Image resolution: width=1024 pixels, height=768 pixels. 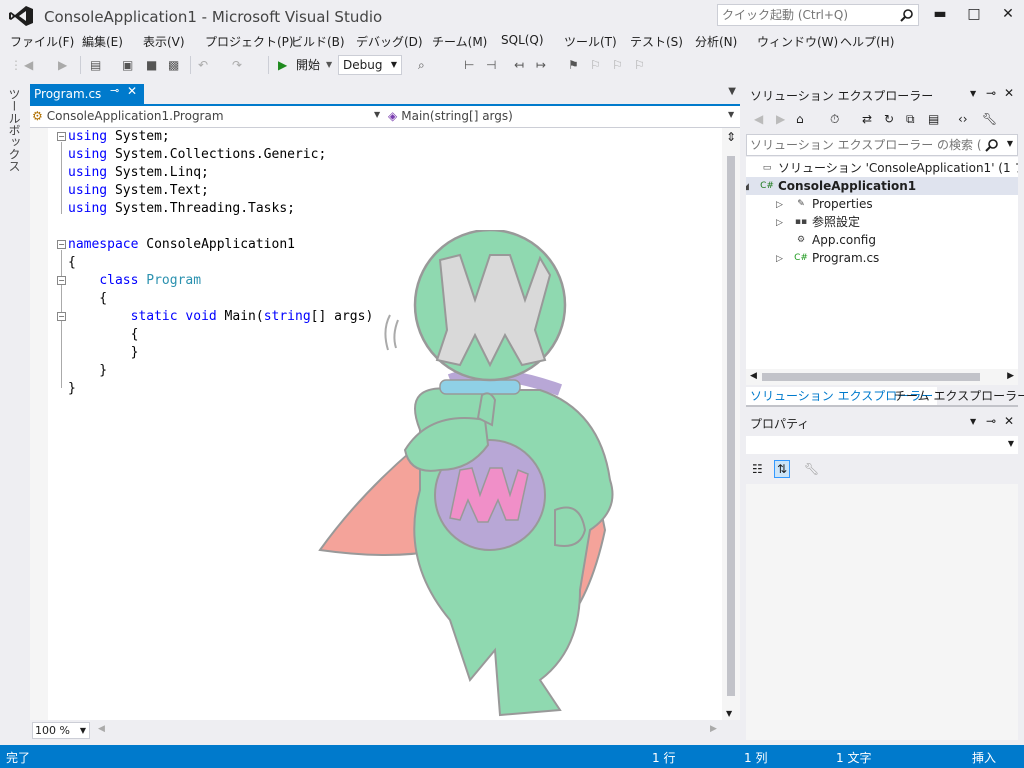 I want to click on tab-team-explorer: チーム エクスプローラー, so click(x=957, y=396).